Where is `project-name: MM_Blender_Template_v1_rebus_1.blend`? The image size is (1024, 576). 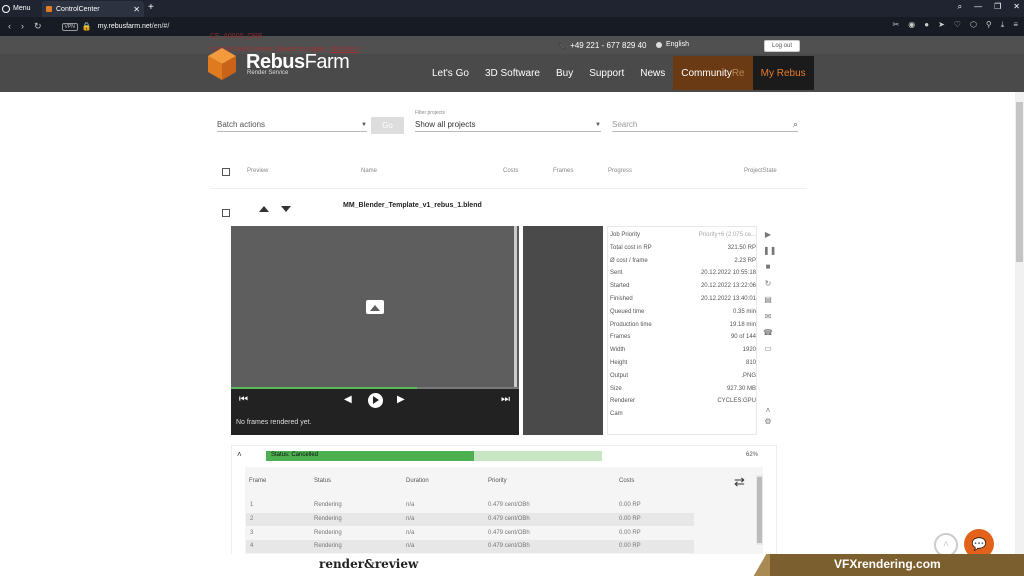 project-name: MM_Blender_Template_v1_rebus_1.blend is located at coordinates (412, 205).